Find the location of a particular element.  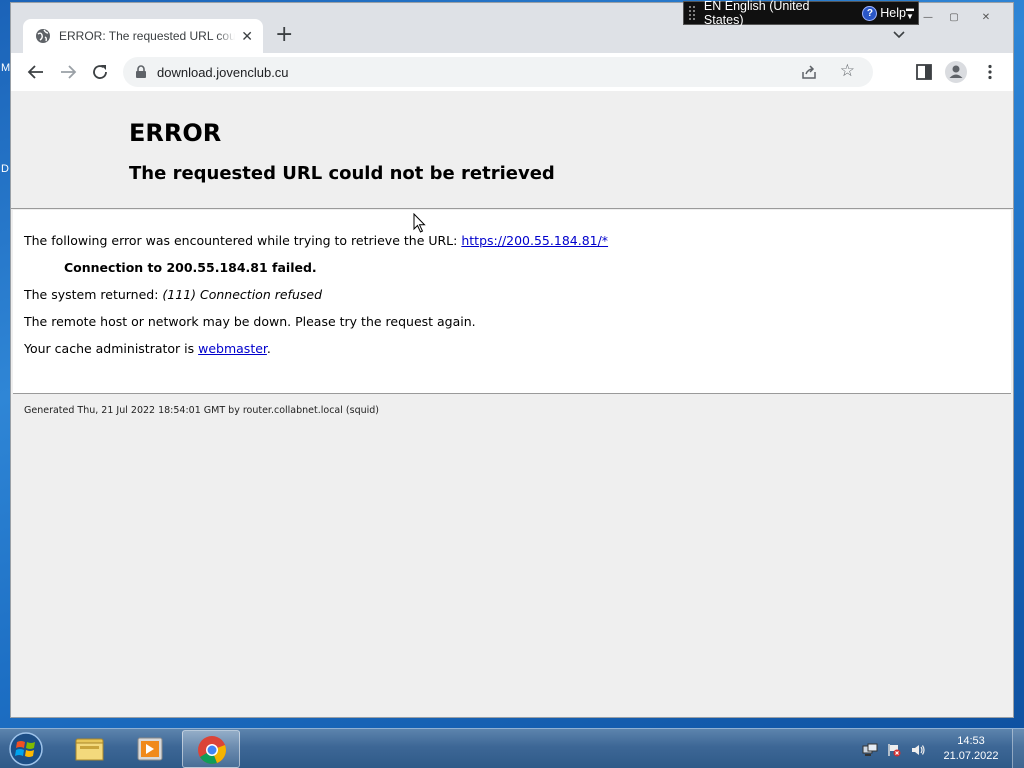

forward-arrow-icon is located at coordinates (68, 72).